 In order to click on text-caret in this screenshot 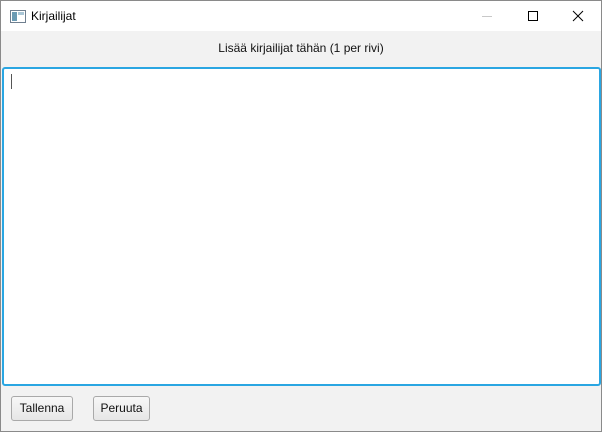, I will do `click(11, 81)`.